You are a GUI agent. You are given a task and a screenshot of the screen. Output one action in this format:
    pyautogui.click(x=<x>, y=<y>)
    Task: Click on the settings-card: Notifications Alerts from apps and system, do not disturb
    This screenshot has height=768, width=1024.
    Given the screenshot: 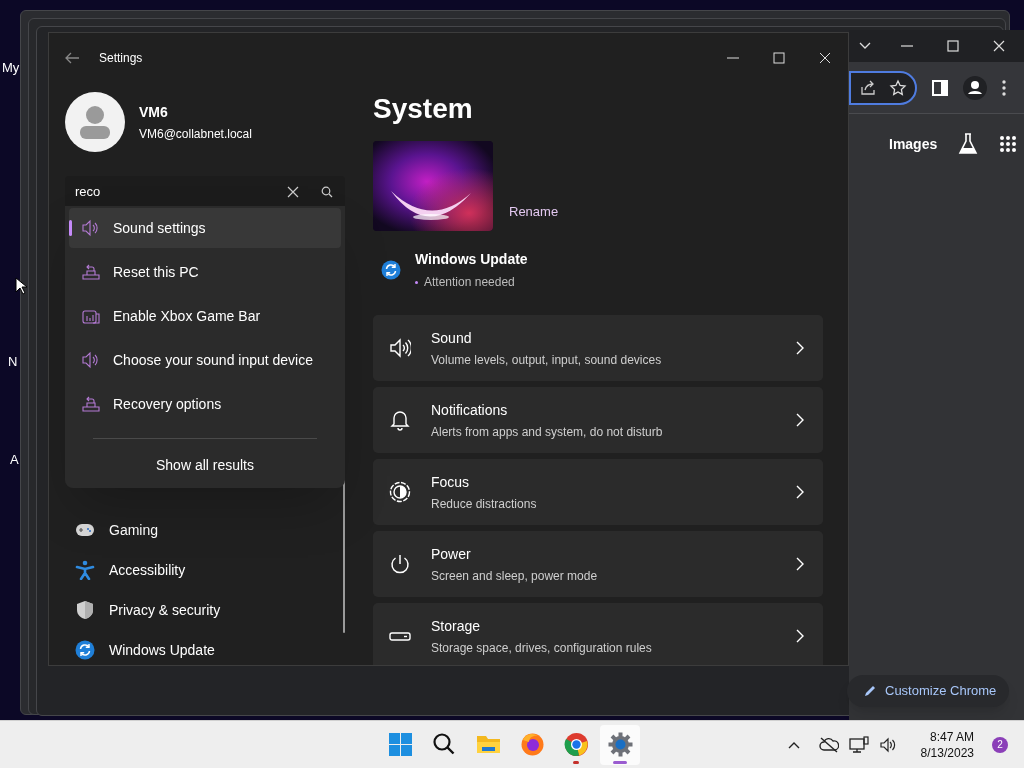 What is the action you would take?
    pyautogui.click(x=598, y=420)
    